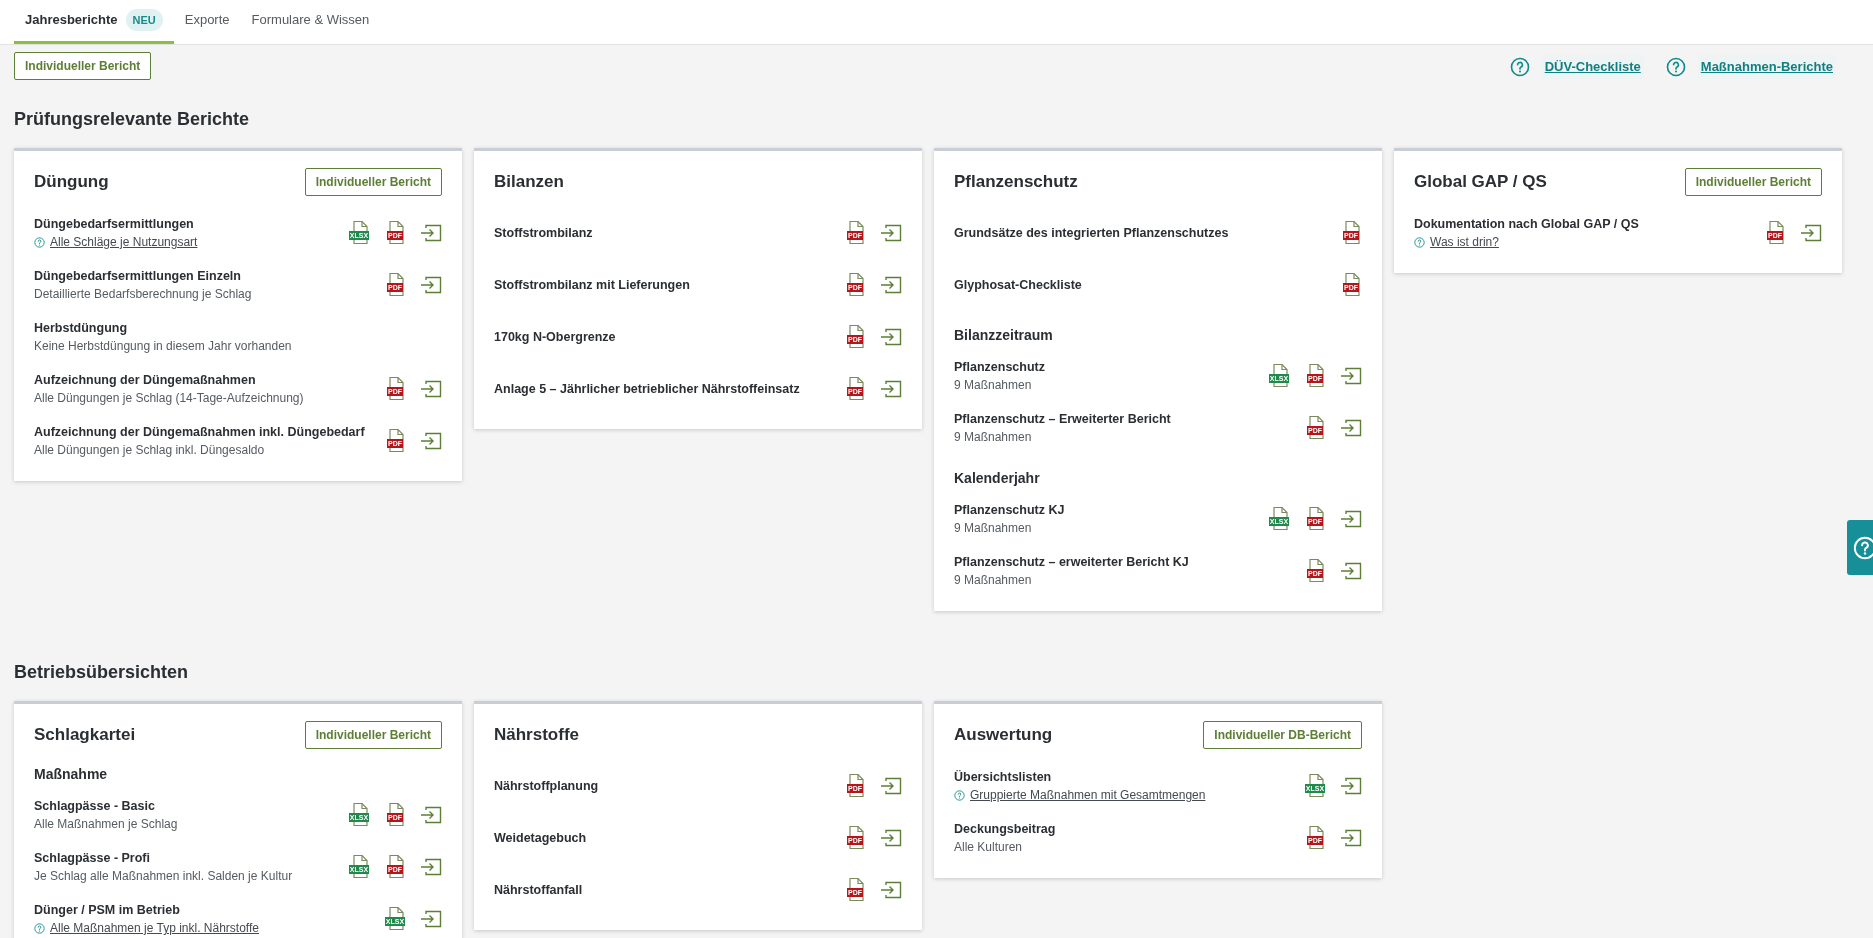 This screenshot has height=938, width=1873. What do you see at coordinates (92, 858) in the screenshot?
I see `report-title: Schlagpässe - Profi` at bounding box center [92, 858].